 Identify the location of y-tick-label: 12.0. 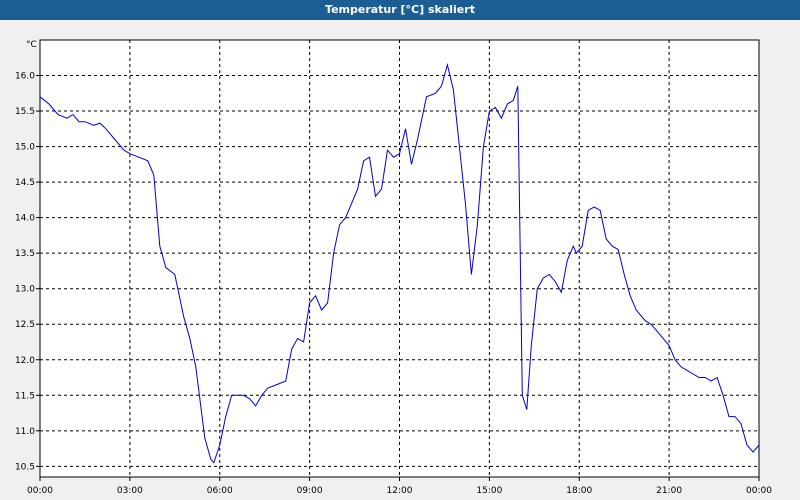
(25, 361).